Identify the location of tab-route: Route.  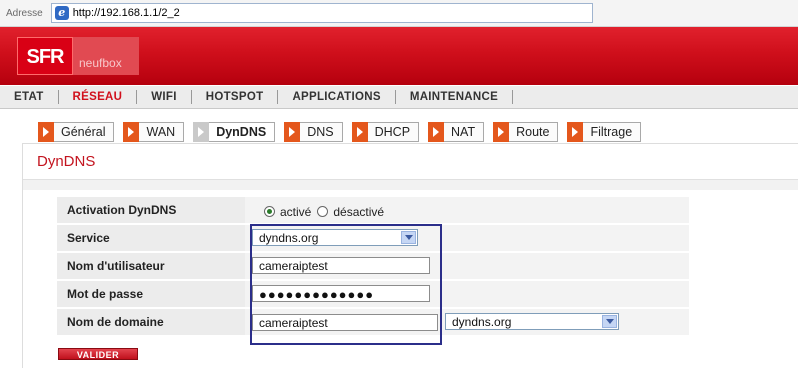
(526, 132).